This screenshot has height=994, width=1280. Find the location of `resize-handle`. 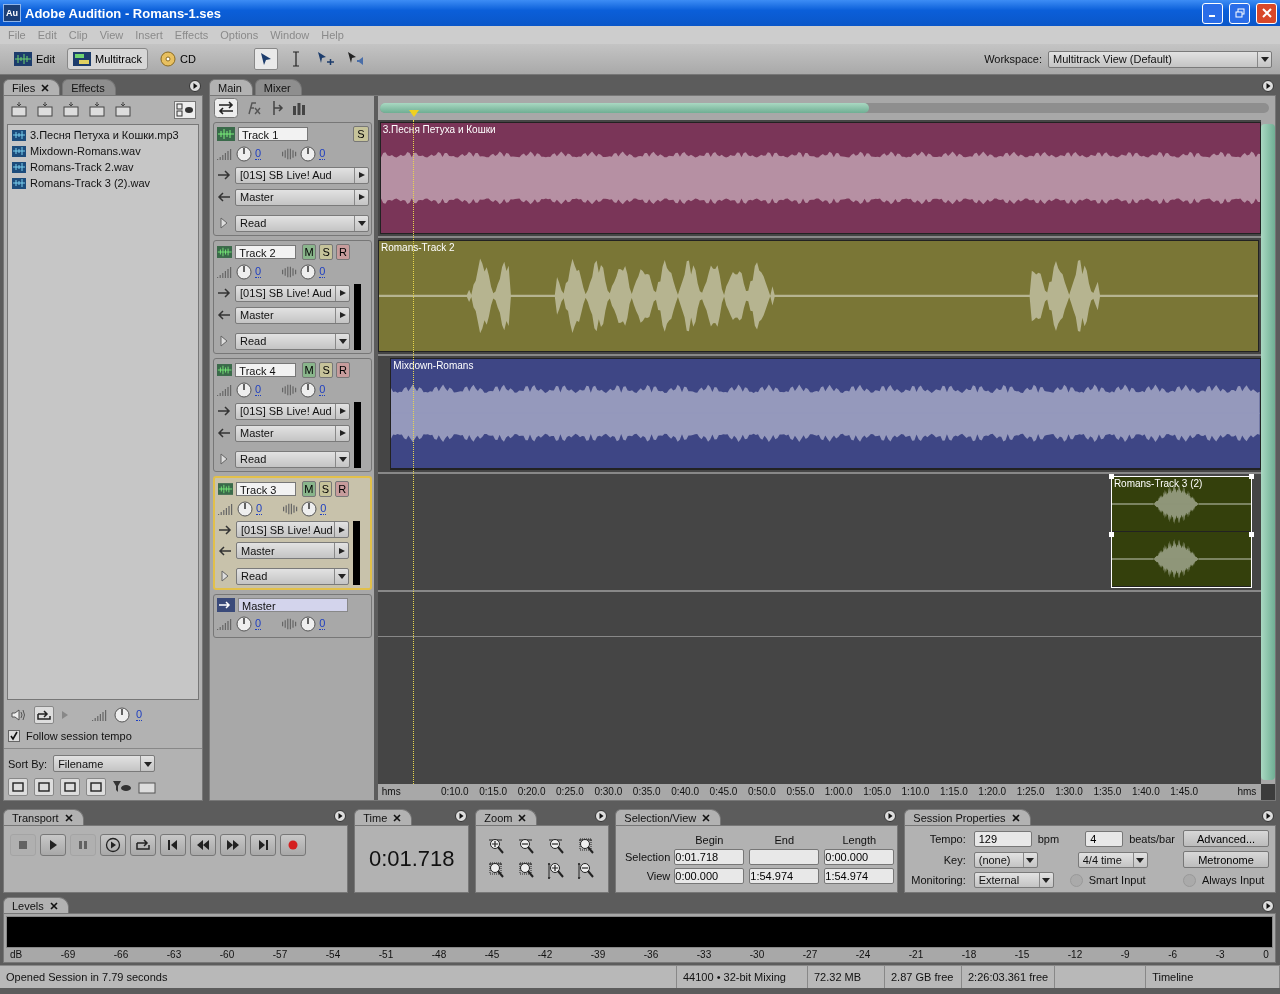

resize-handle is located at coordinates (1111, 476).